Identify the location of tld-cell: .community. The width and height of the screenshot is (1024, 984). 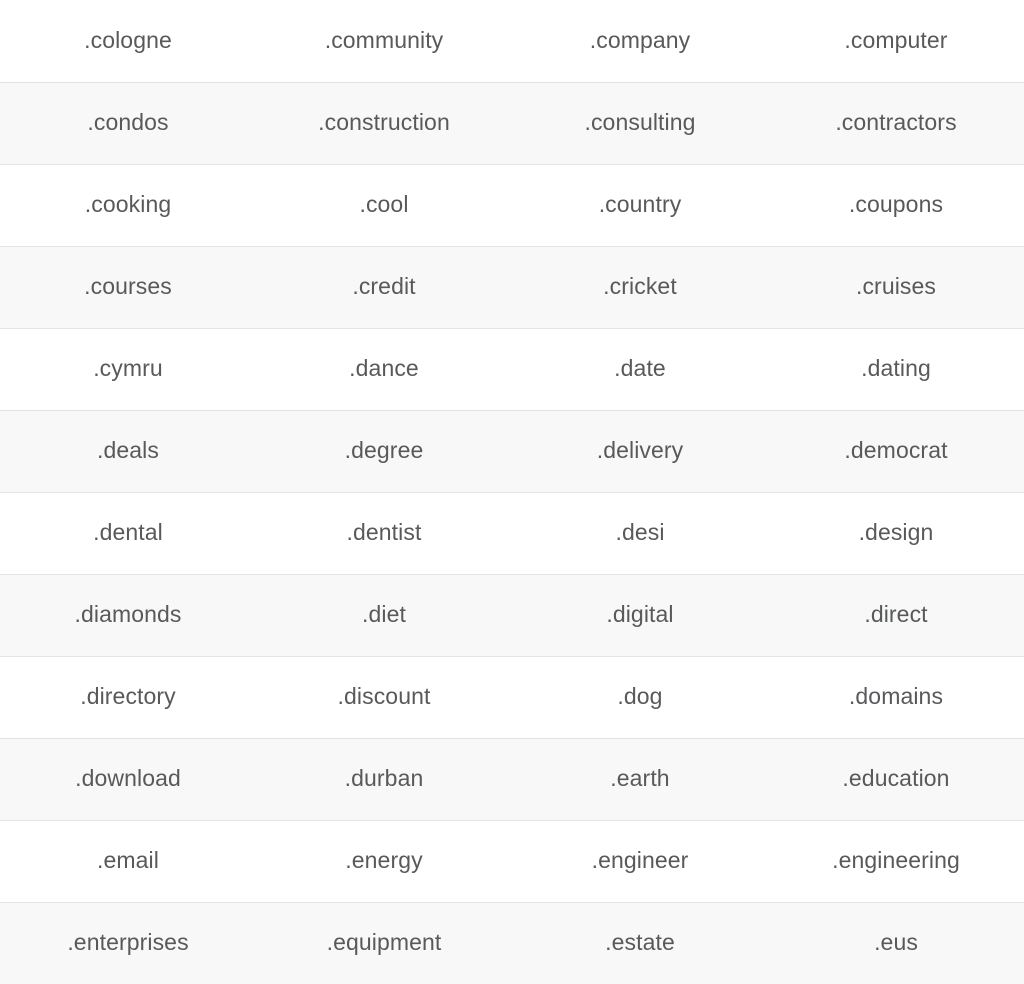
(384, 41).